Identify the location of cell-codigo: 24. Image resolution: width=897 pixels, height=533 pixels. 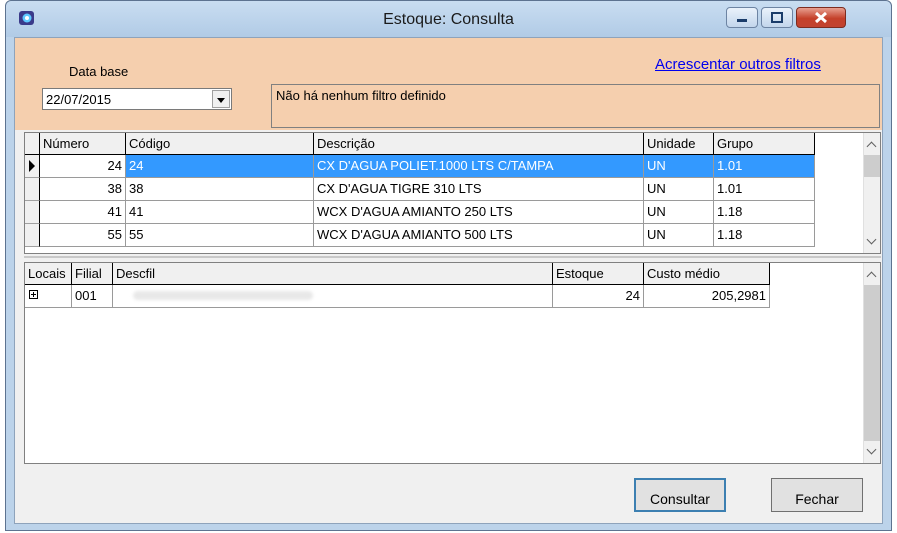
(220, 166).